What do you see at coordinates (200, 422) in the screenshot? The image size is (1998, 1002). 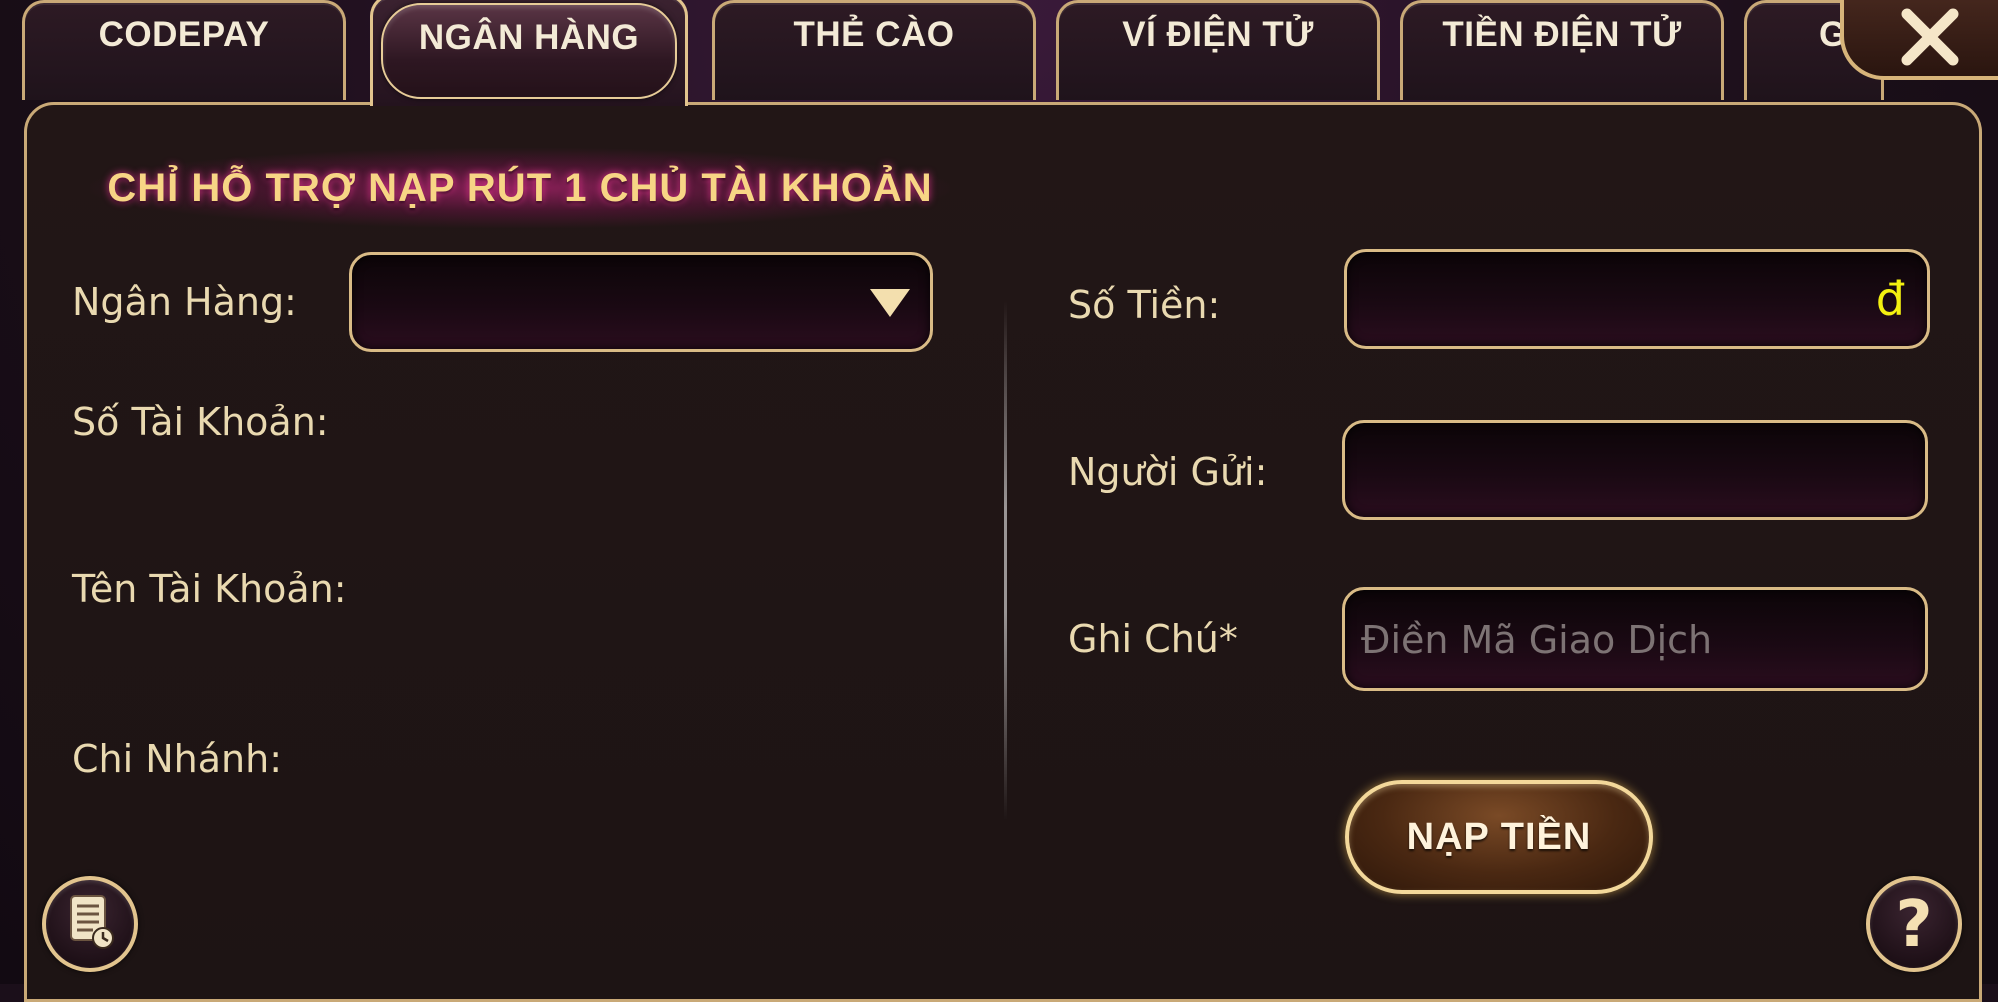 I see `account-number-label: Số Tài Khoản:` at bounding box center [200, 422].